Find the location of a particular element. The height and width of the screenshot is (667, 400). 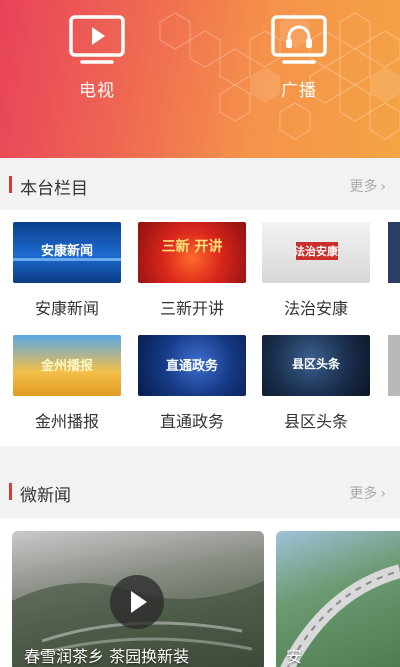

channel-thumbnail: 直通政务 is located at coordinates (192, 365).